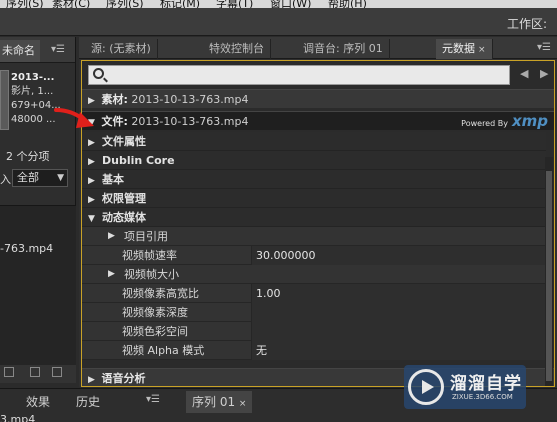  What do you see at coordinates (151, 274) in the screenshot?
I see `property-name: 视频帧大小` at bounding box center [151, 274].